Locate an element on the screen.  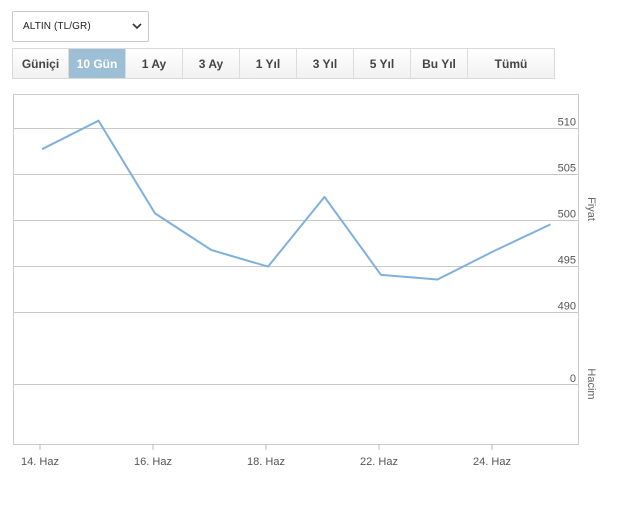
volume-tick-label: 0 is located at coordinates (573, 379).